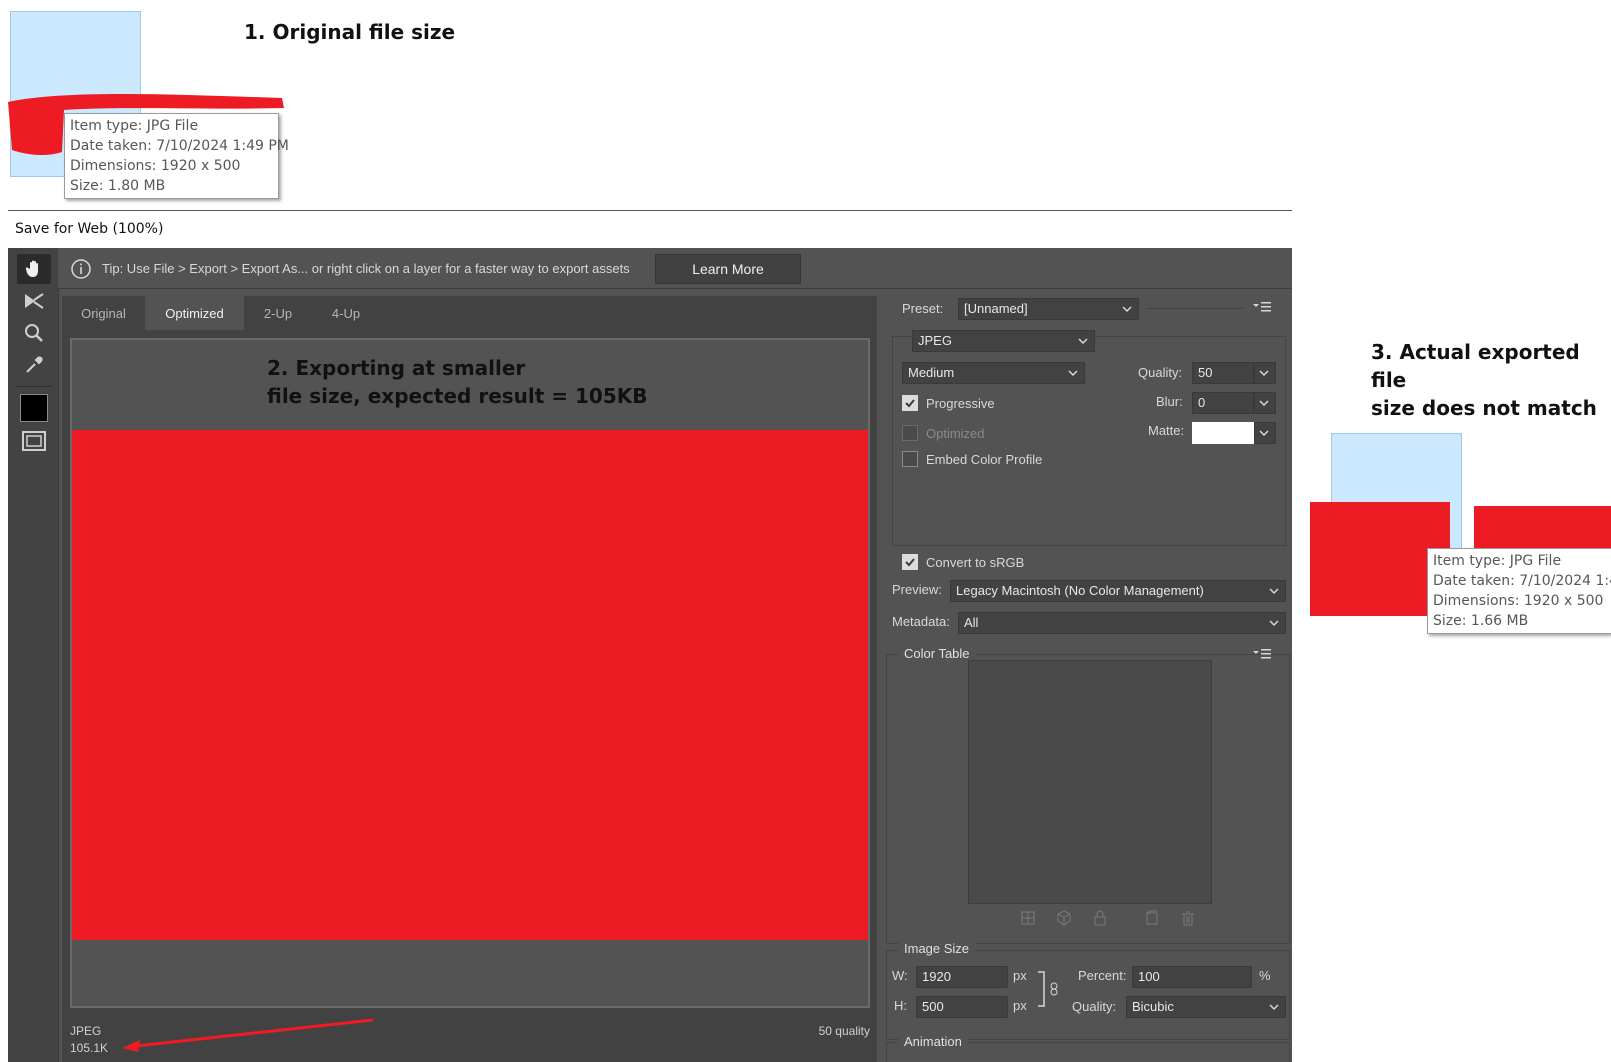 This screenshot has width=1611, height=1062. Describe the element at coordinates (1152, 918) in the screenshot. I see `new-color-icon` at that location.